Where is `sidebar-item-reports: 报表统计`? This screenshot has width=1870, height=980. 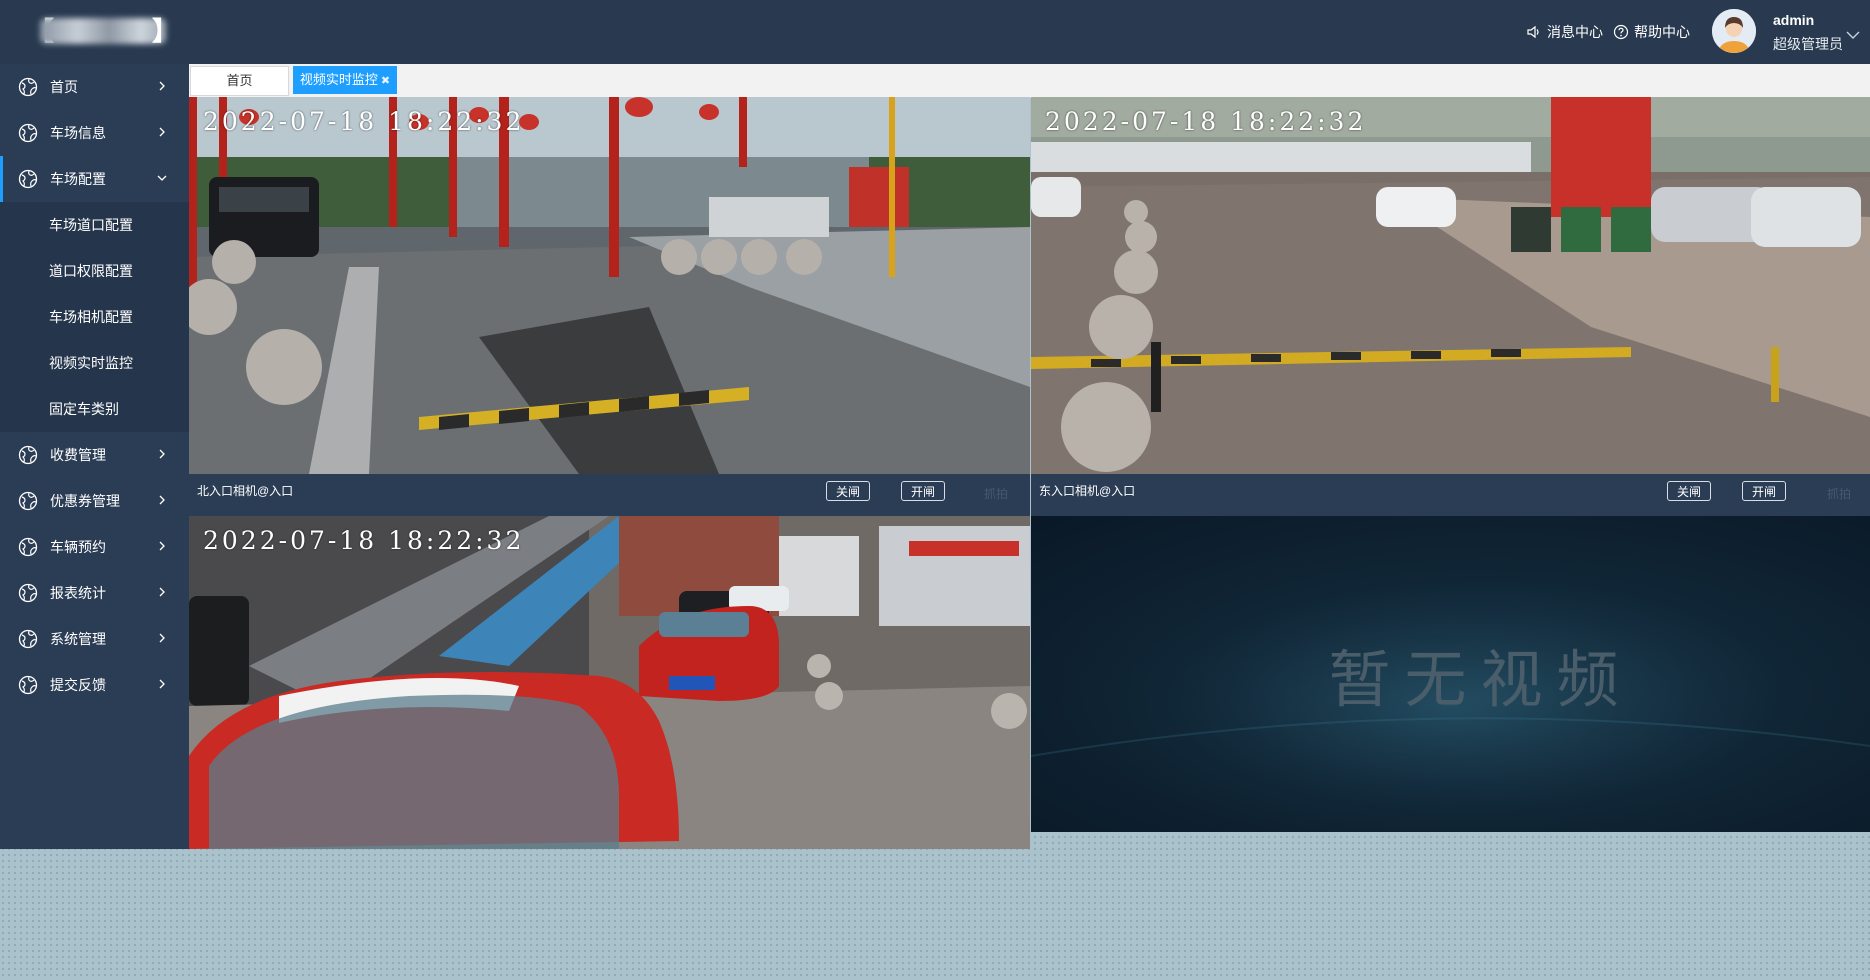 sidebar-item-reports: 报表统计 is located at coordinates (94, 593).